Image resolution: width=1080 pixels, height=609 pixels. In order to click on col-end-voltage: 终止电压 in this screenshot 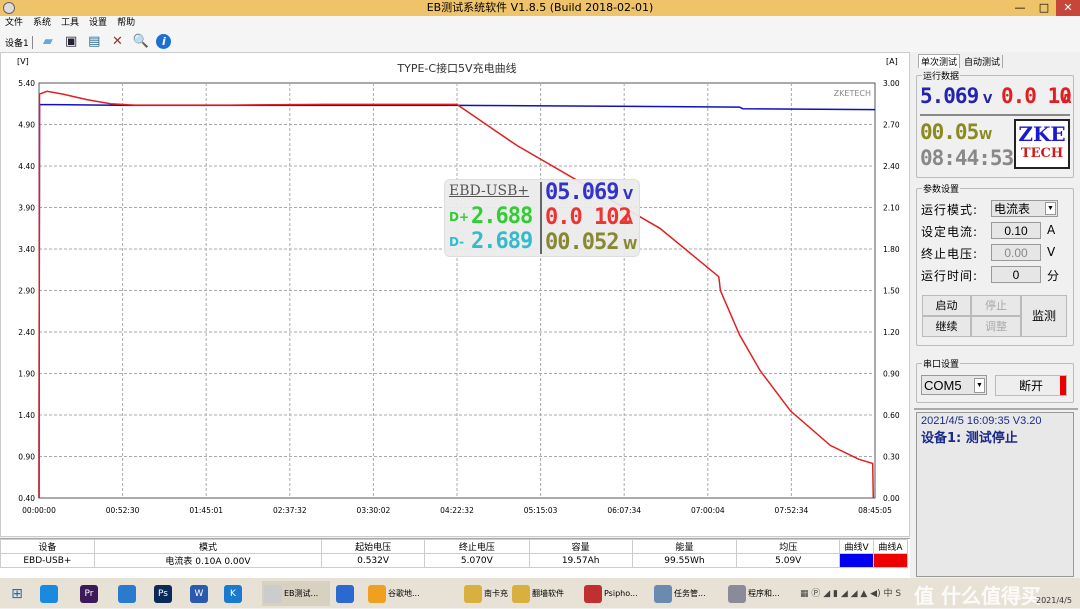, I will do `click(476, 546)`.